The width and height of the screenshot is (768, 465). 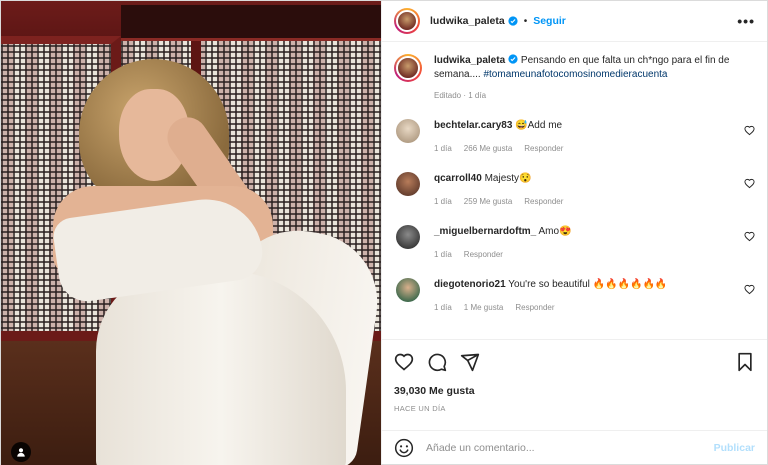 What do you see at coordinates (574, 362) in the screenshot?
I see `action-icons` at bounding box center [574, 362].